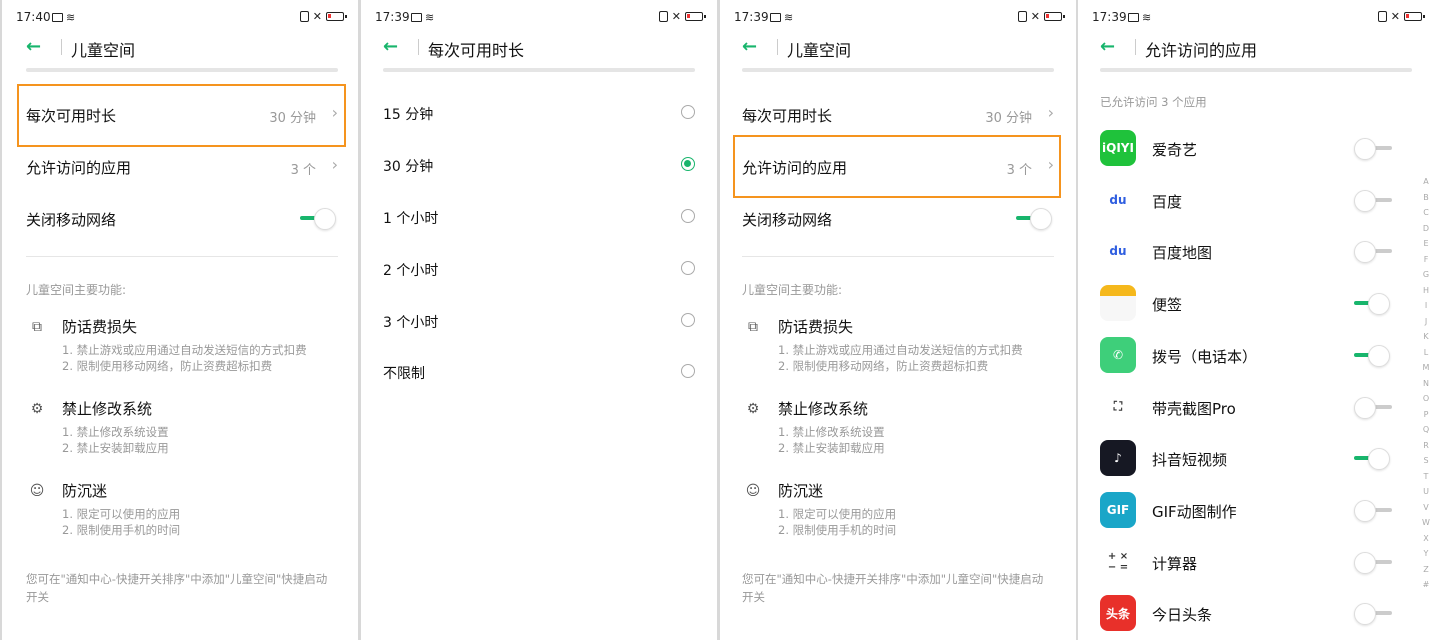 This screenshot has width=1436, height=640. Describe the element at coordinates (539, 166) in the screenshot. I see `option-30-min: 30 分钟` at that location.